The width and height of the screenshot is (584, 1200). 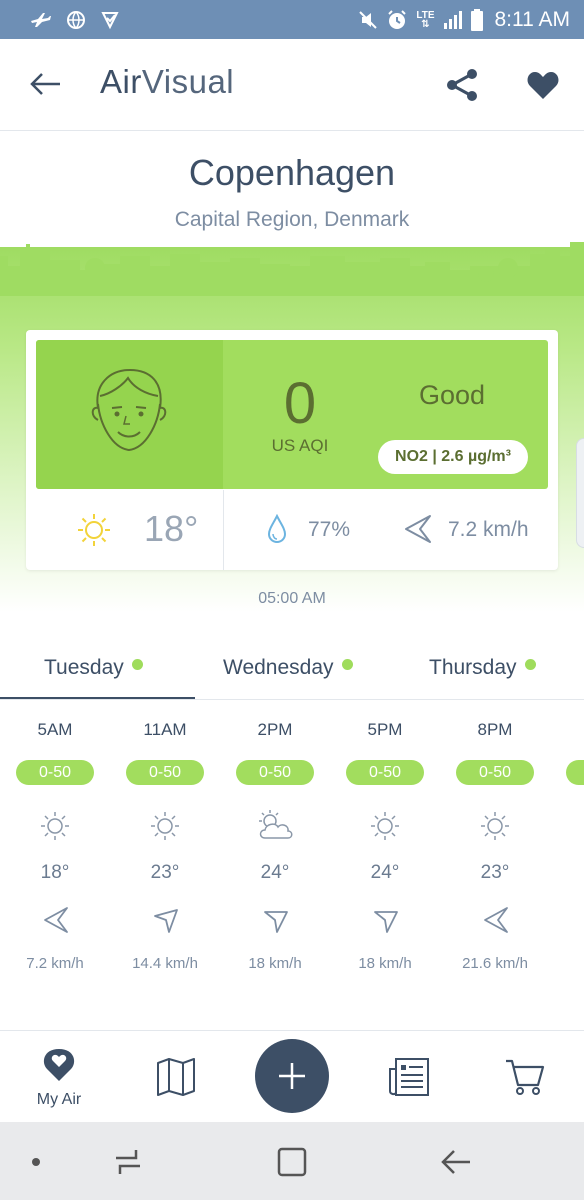 I want to click on happy-face-icon, so click(x=129, y=410).